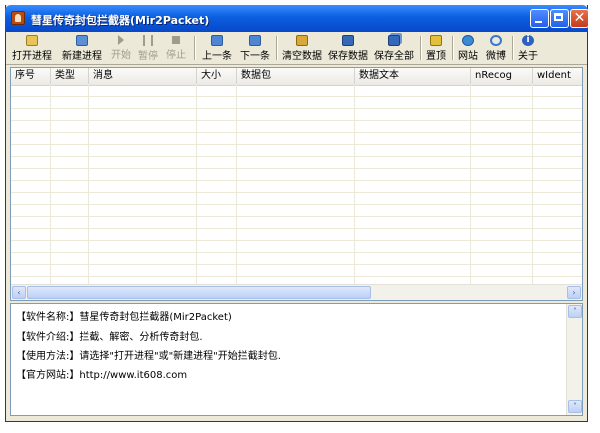 The height and width of the screenshot is (433, 600). I want to click on close-button: ✕, so click(579, 18).